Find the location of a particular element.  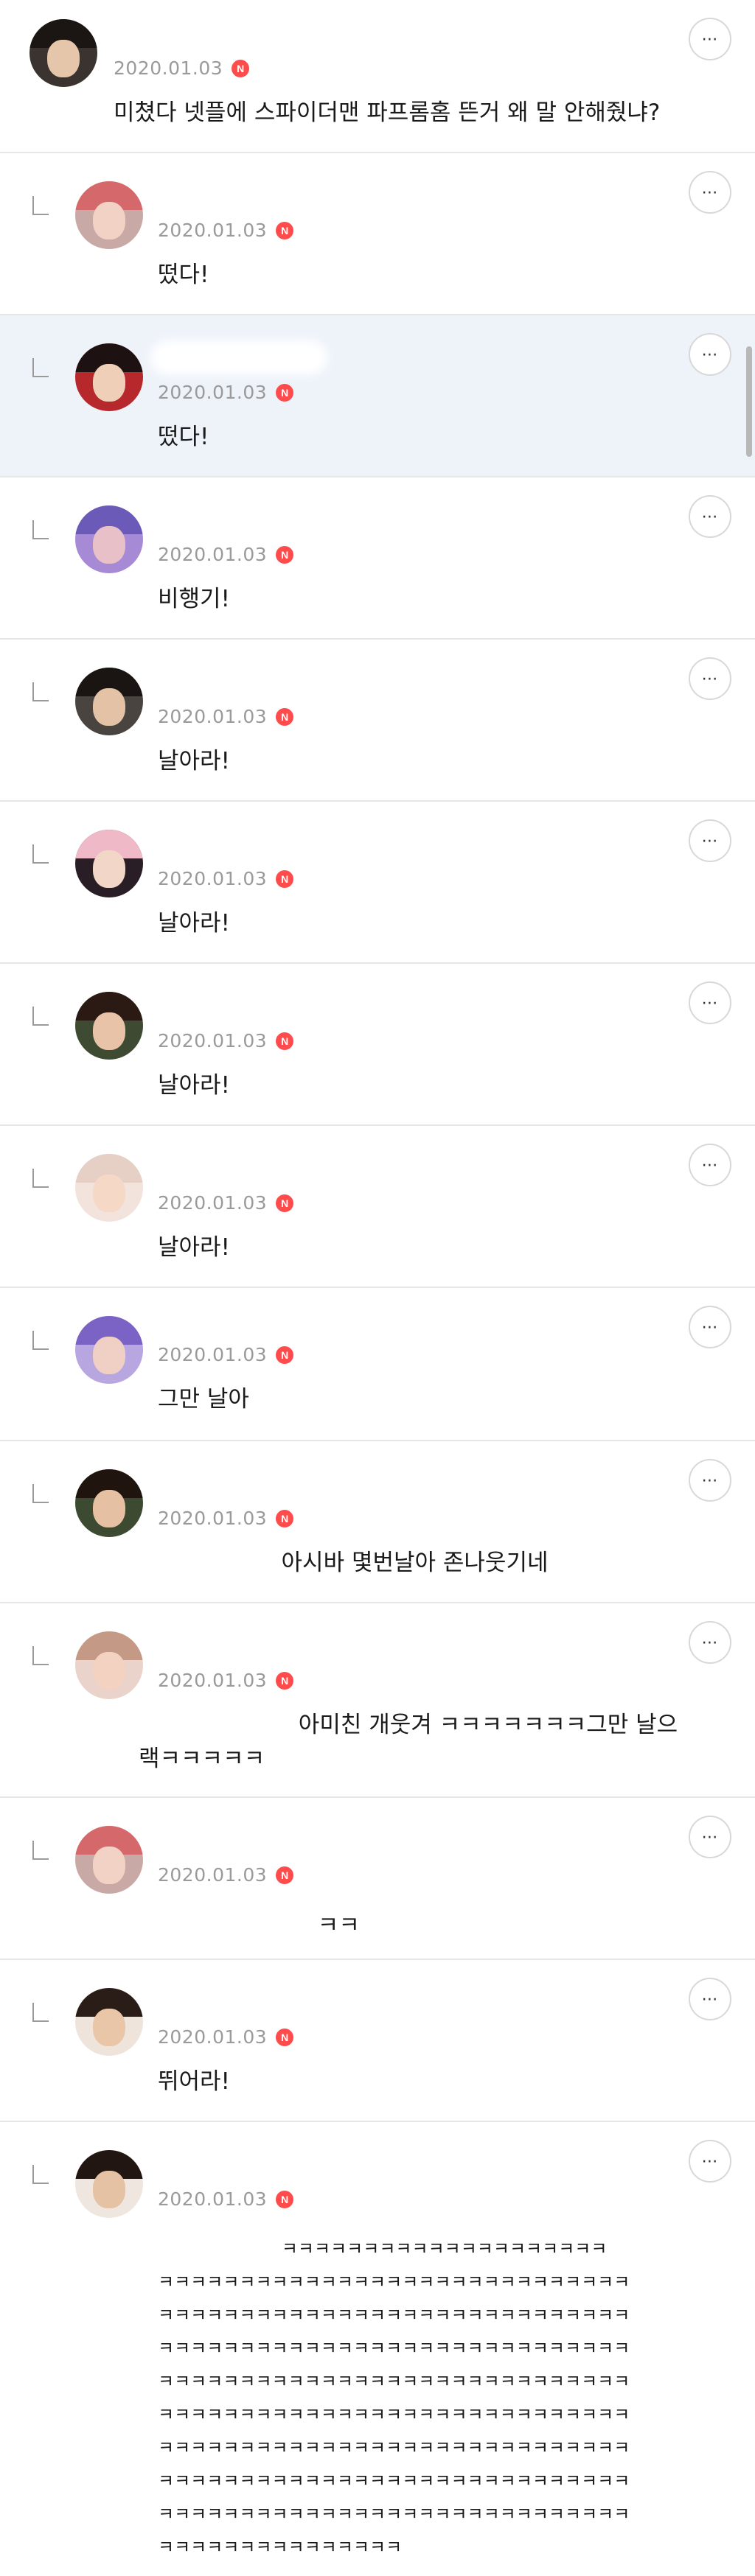

reply-item: 2020.01.03 N ㅋㅋ ⋯ is located at coordinates (377, 1879).